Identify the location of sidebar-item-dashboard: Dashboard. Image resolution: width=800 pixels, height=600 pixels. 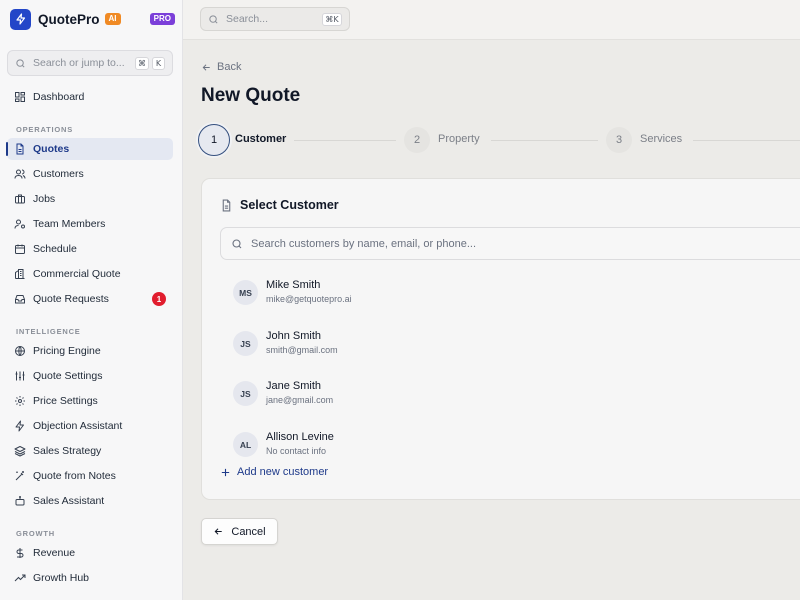
(90, 97).